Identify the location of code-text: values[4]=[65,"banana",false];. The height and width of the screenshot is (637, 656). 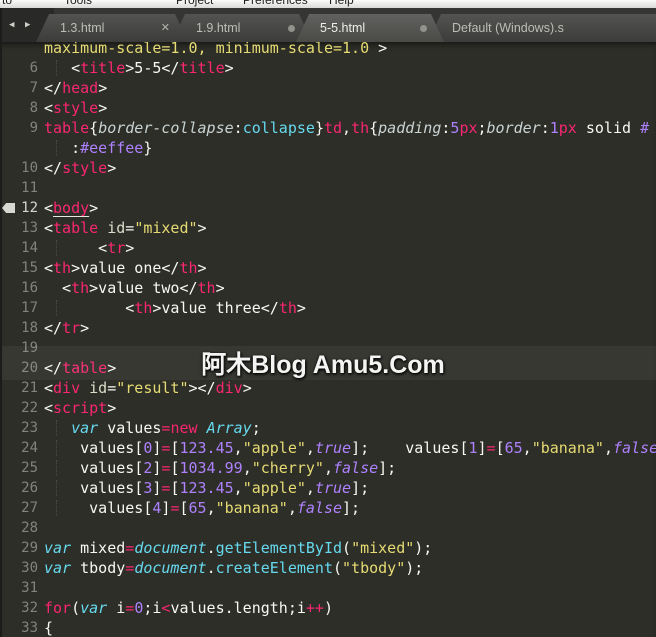
(202, 508).